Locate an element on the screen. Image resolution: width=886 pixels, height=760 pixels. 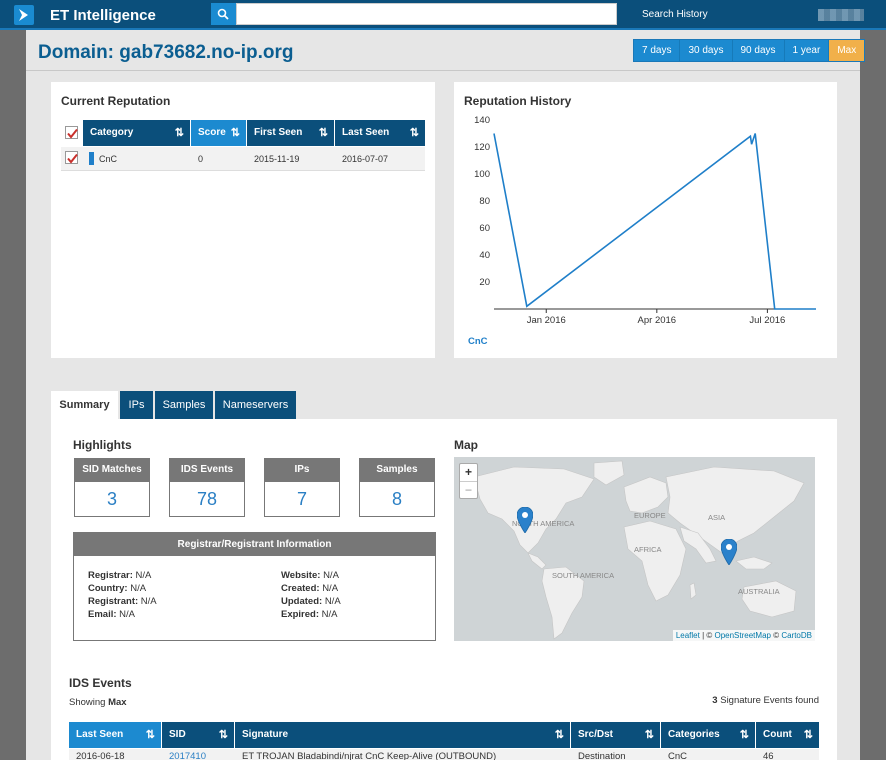
column-header-sid: SID ⇅ is located at coordinates (198, 735).